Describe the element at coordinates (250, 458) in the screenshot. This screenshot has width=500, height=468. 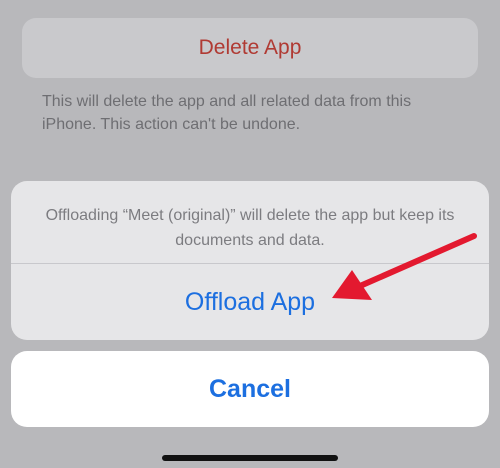
I see `home-indicator` at that location.